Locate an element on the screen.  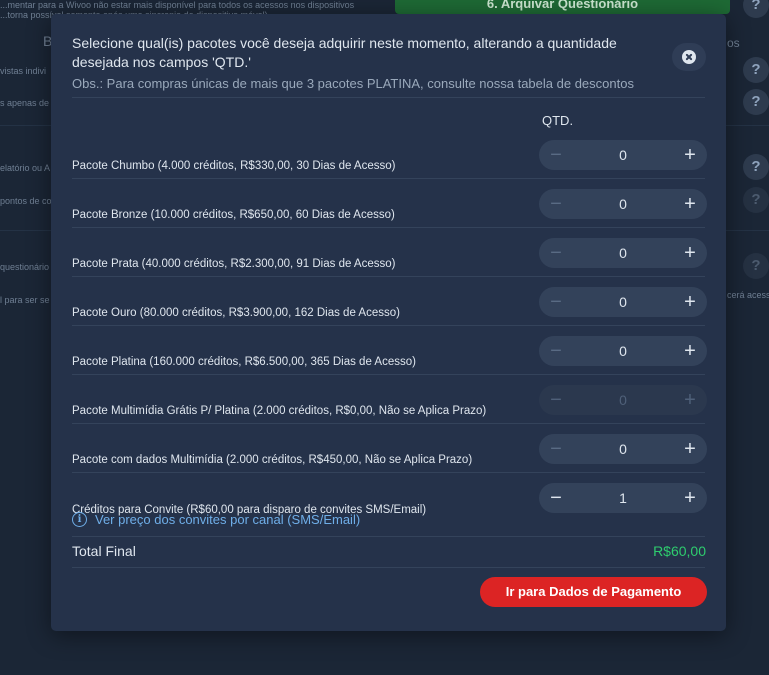
qtd-column-header: QTD. is located at coordinates (558, 120).